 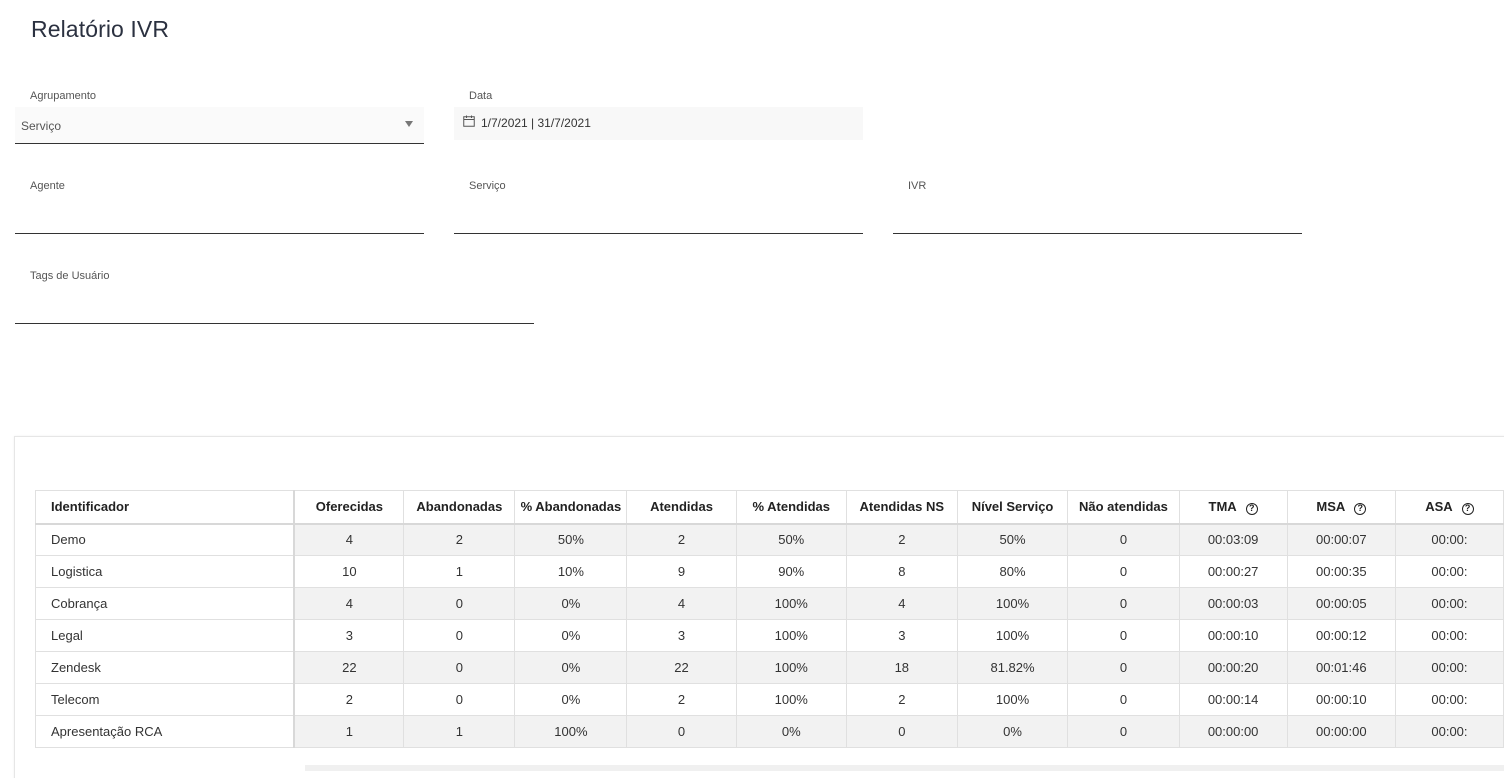 I want to click on row-identificador: Zendesk, so click(x=165, y=667).